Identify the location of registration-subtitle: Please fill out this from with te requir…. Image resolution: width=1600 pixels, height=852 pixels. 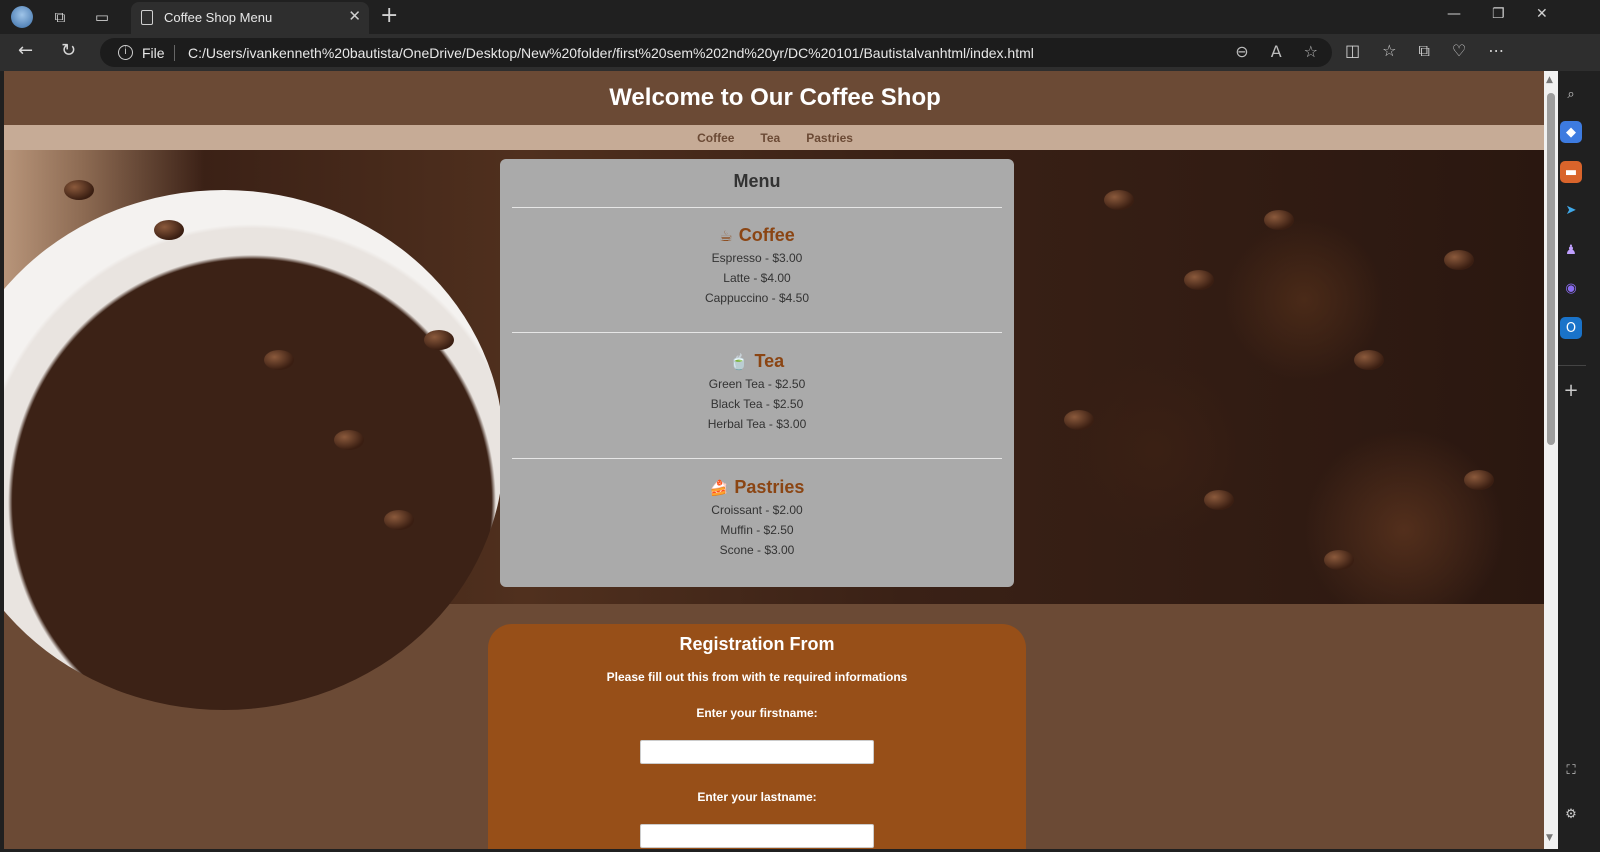
(757, 677).